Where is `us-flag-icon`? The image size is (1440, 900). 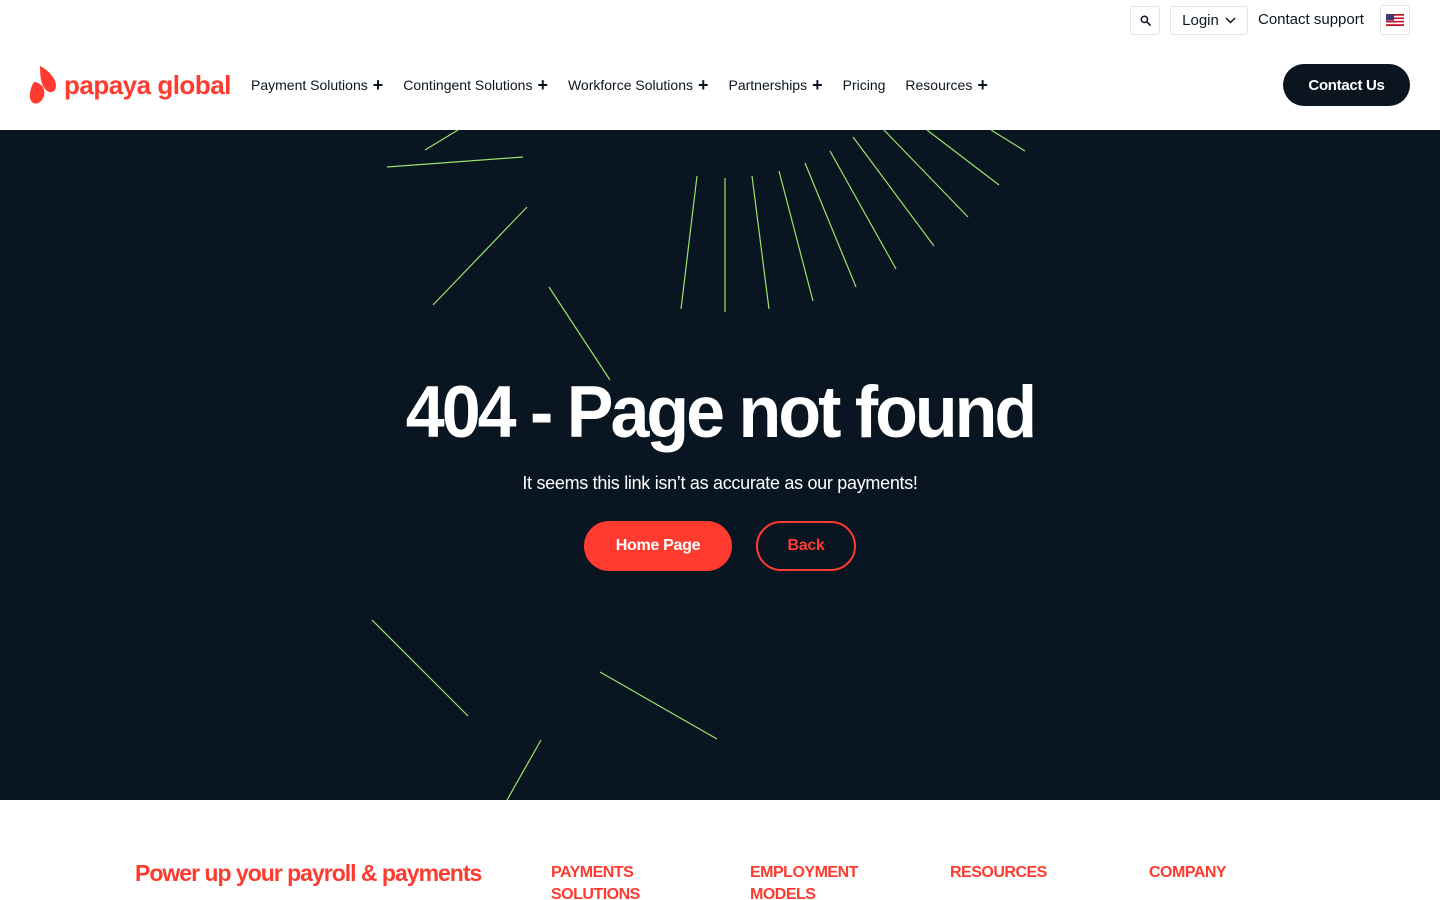
us-flag-icon is located at coordinates (1395, 20).